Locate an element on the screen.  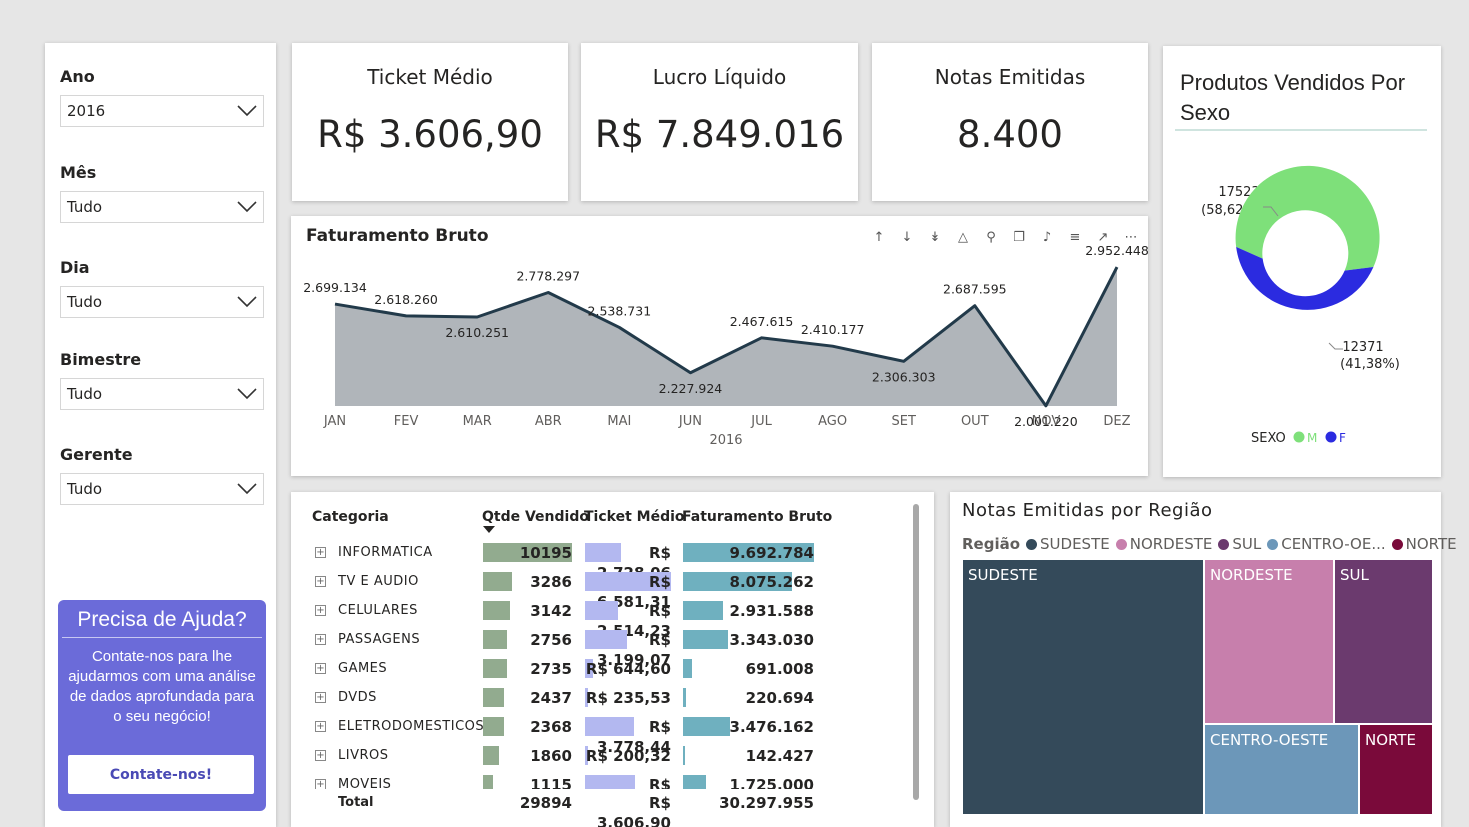
scrollbar is located at coordinates (916, 652).